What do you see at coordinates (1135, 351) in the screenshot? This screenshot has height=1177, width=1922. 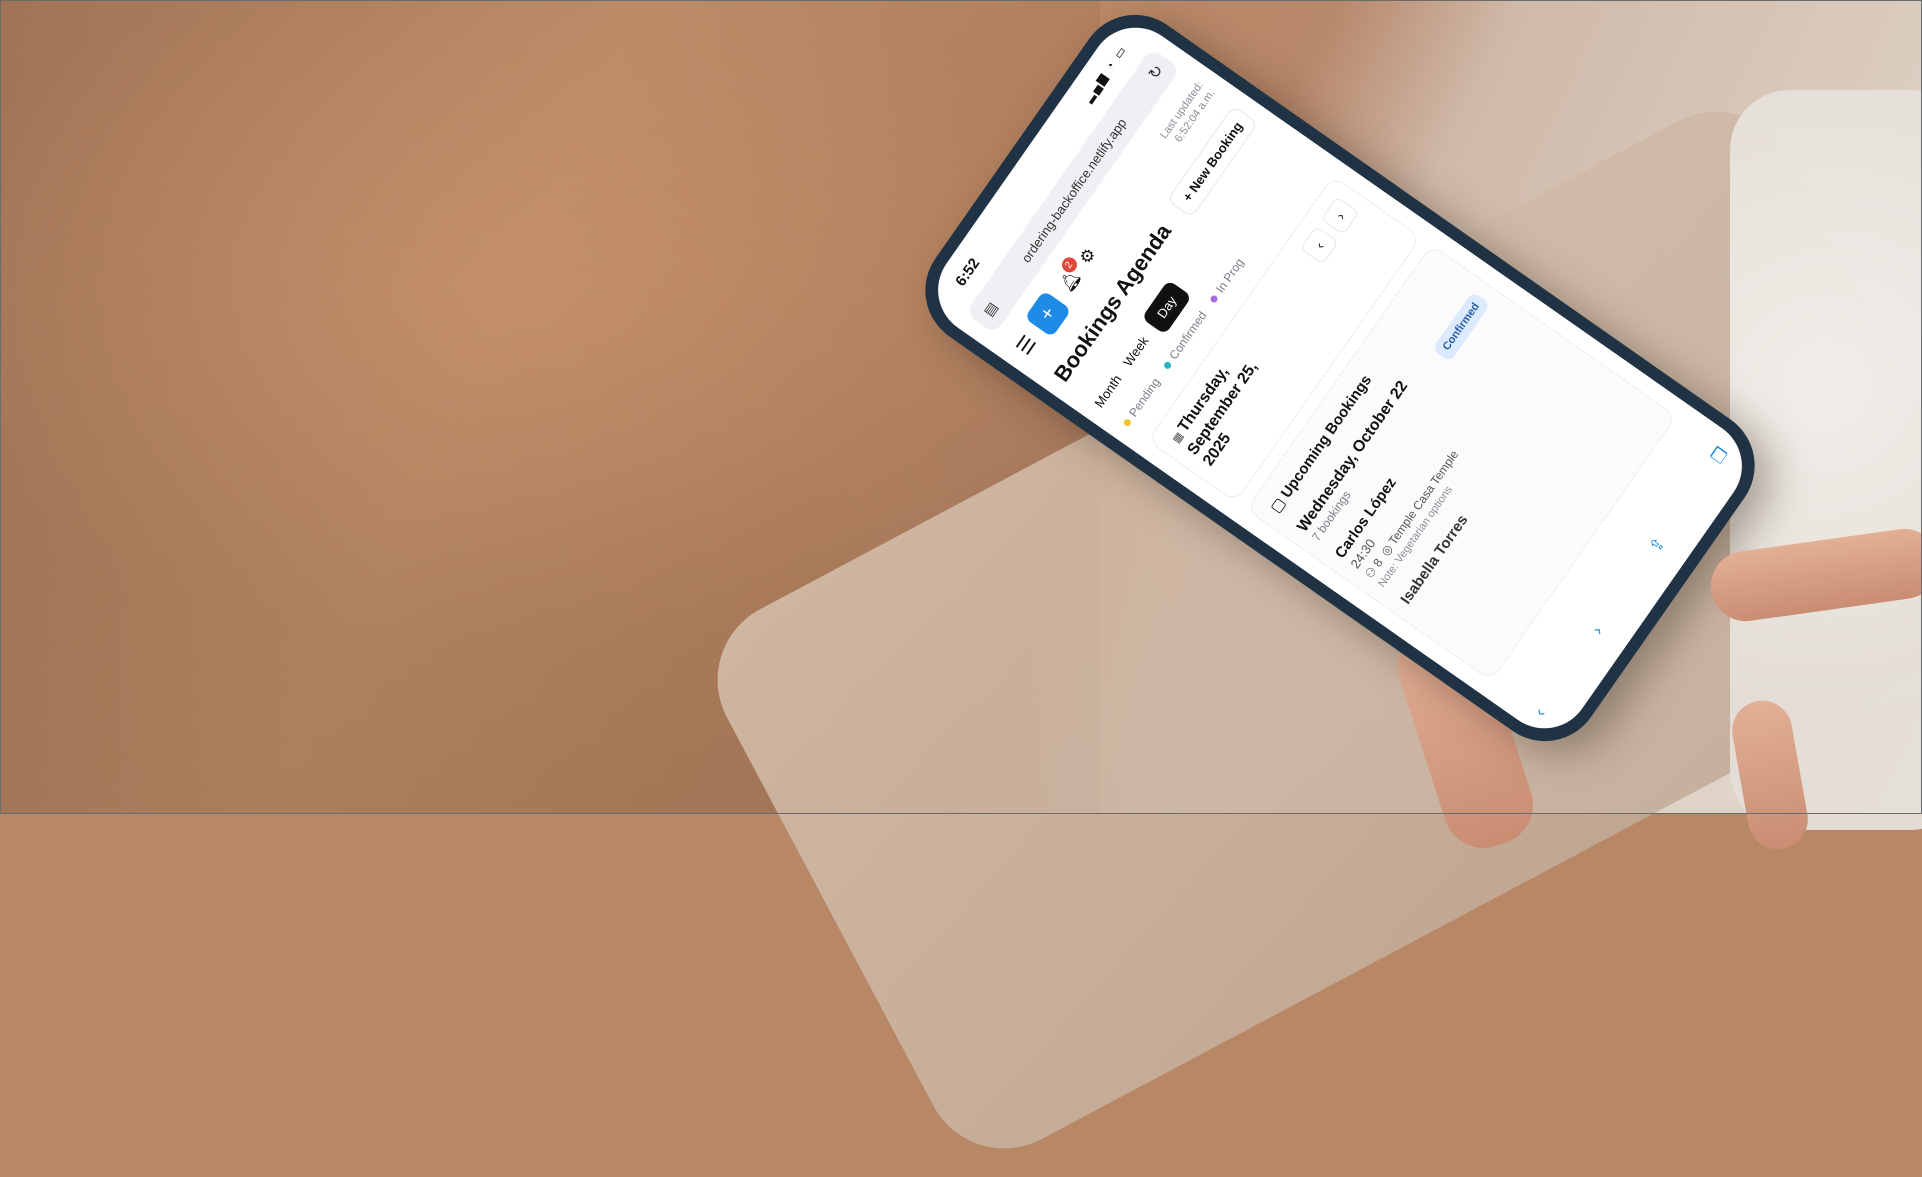 I see `view-week-tab: Week` at bounding box center [1135, 351].